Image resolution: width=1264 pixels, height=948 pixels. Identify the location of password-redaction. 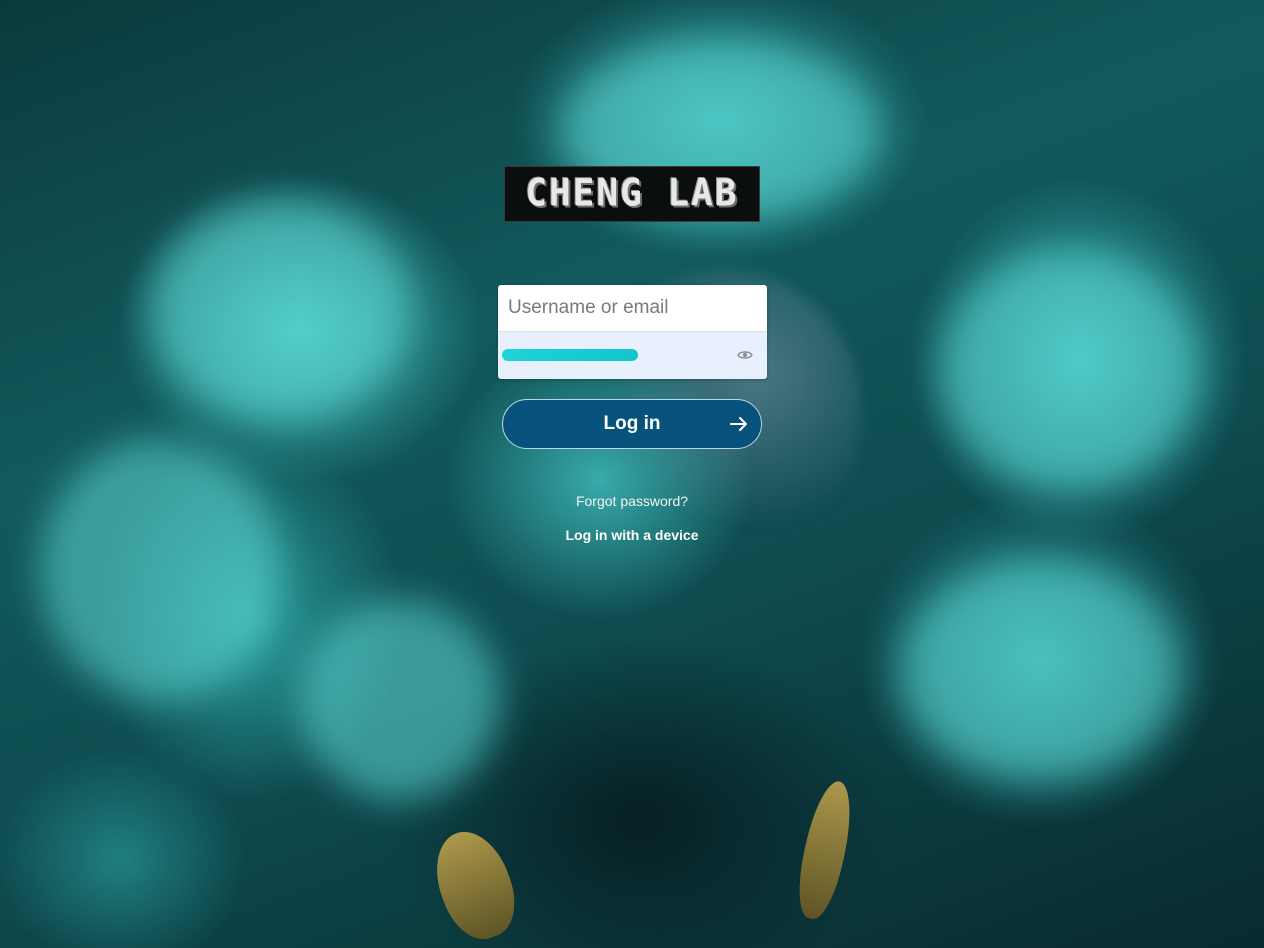
(570, 355).